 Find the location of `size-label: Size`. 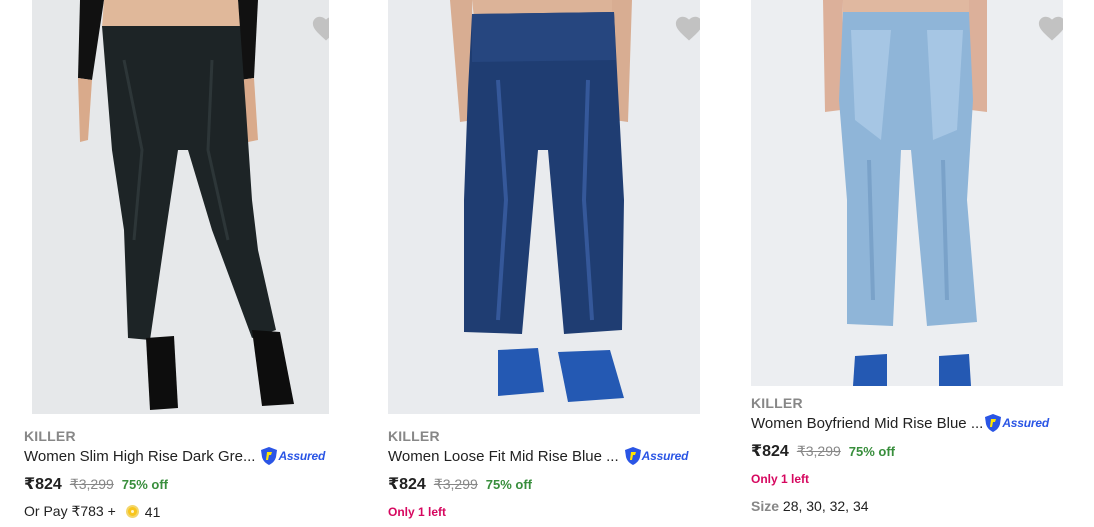

size-label: Size is located at coordinates (765, 506).